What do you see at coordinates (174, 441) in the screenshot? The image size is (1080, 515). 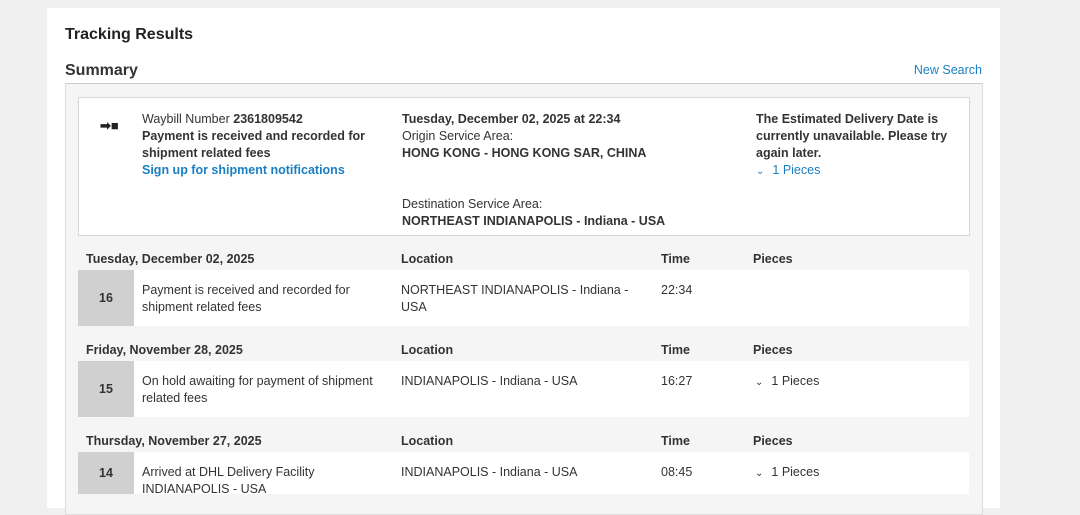 I see `day-date: Thursday, November 27, 2025` at bounding box center [174, 441].